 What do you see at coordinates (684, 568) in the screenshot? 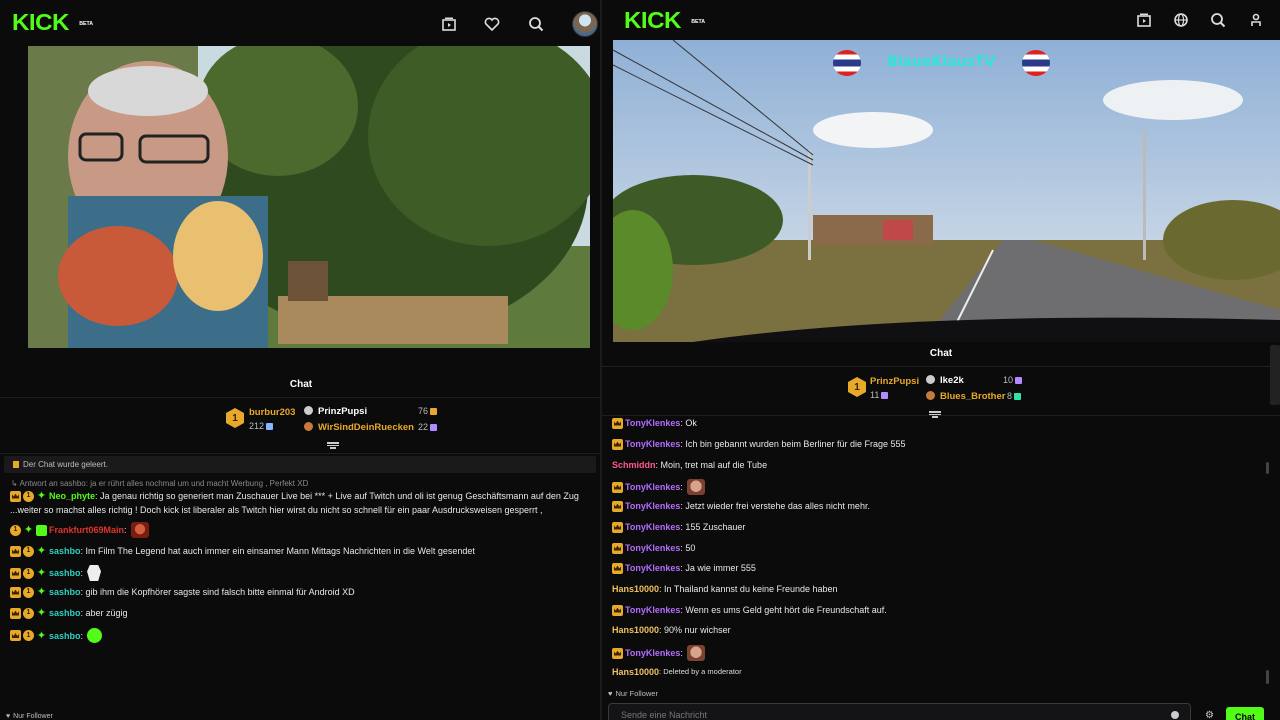
I see `chat-message: TonyKlenkes : Ja wie immer 555` at bounding box center [684, 568].